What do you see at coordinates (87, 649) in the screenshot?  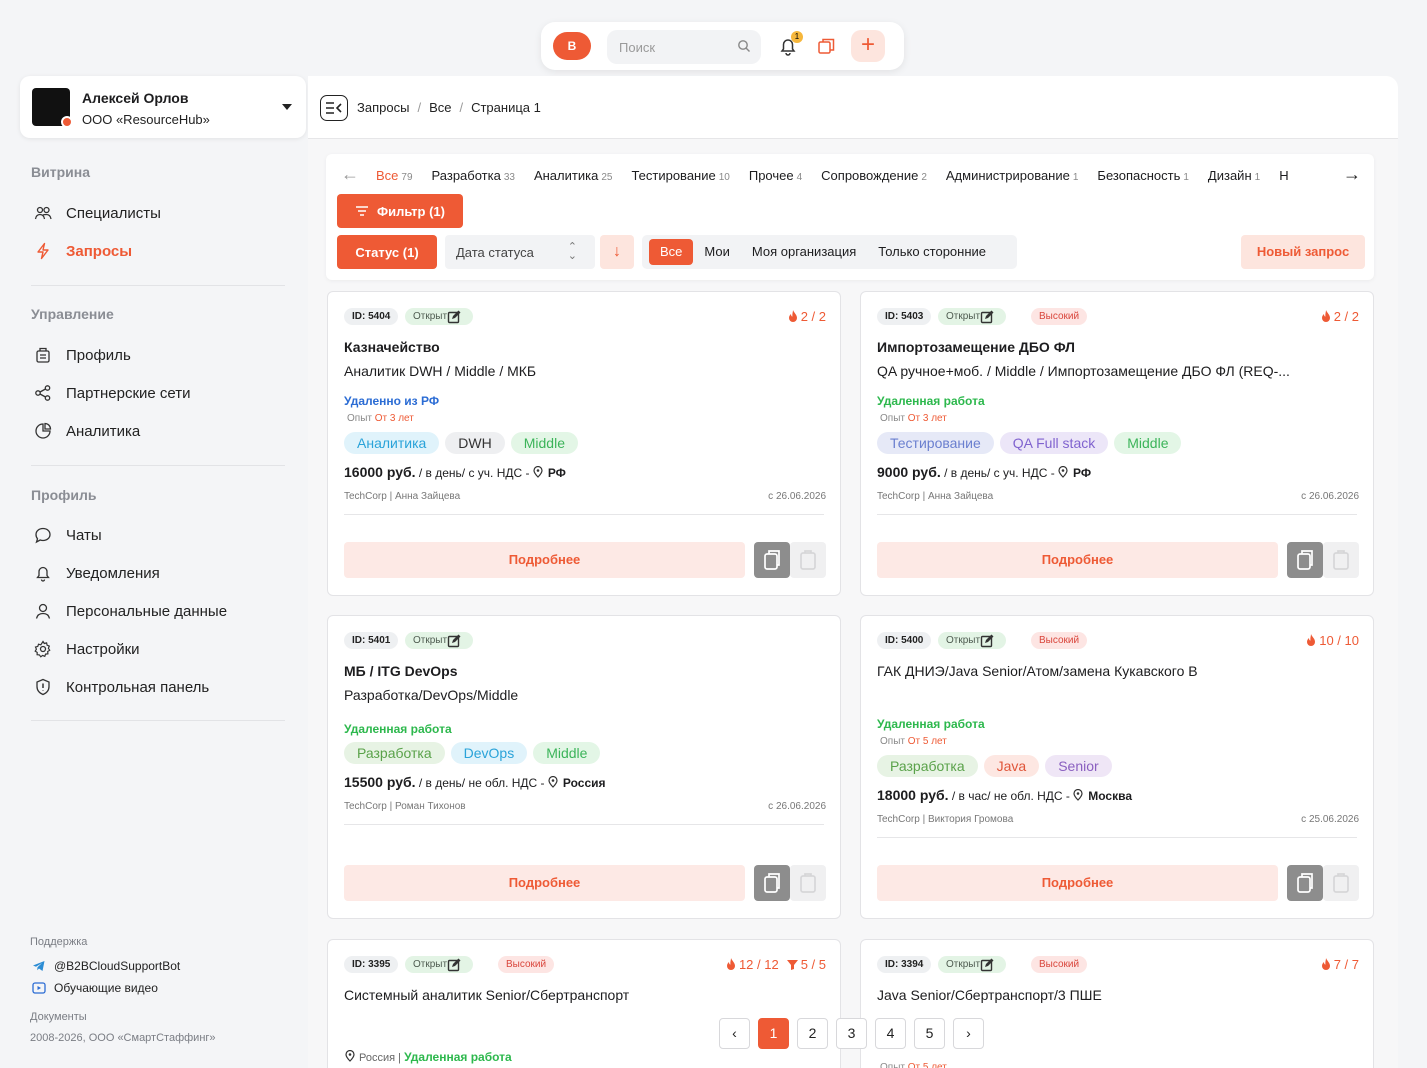 I see `sidebar-item-settings: Настройки` at bounding box center [87, 649].